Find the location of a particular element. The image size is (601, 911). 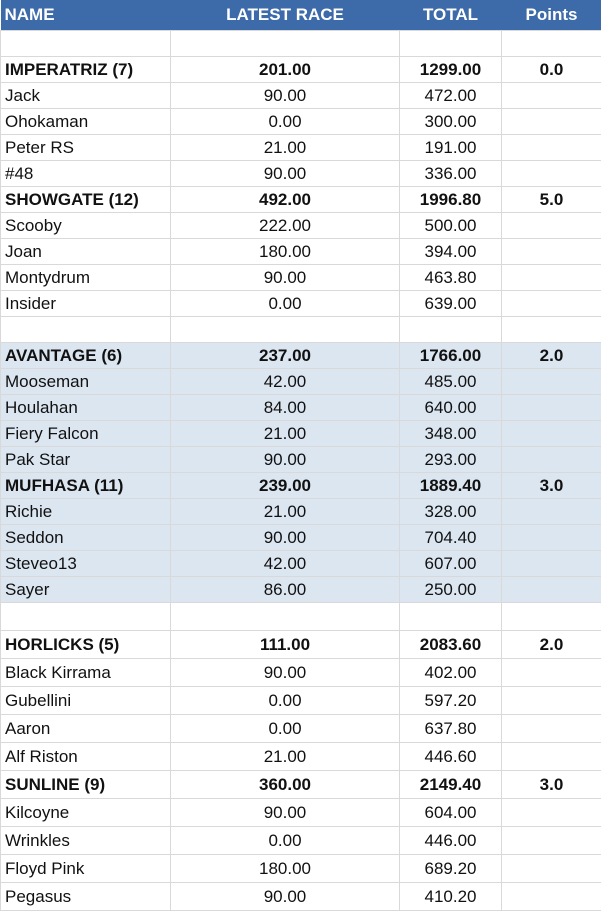

table-row: Floyd Pink180.00689.20 is located at coordinates (301, 869).